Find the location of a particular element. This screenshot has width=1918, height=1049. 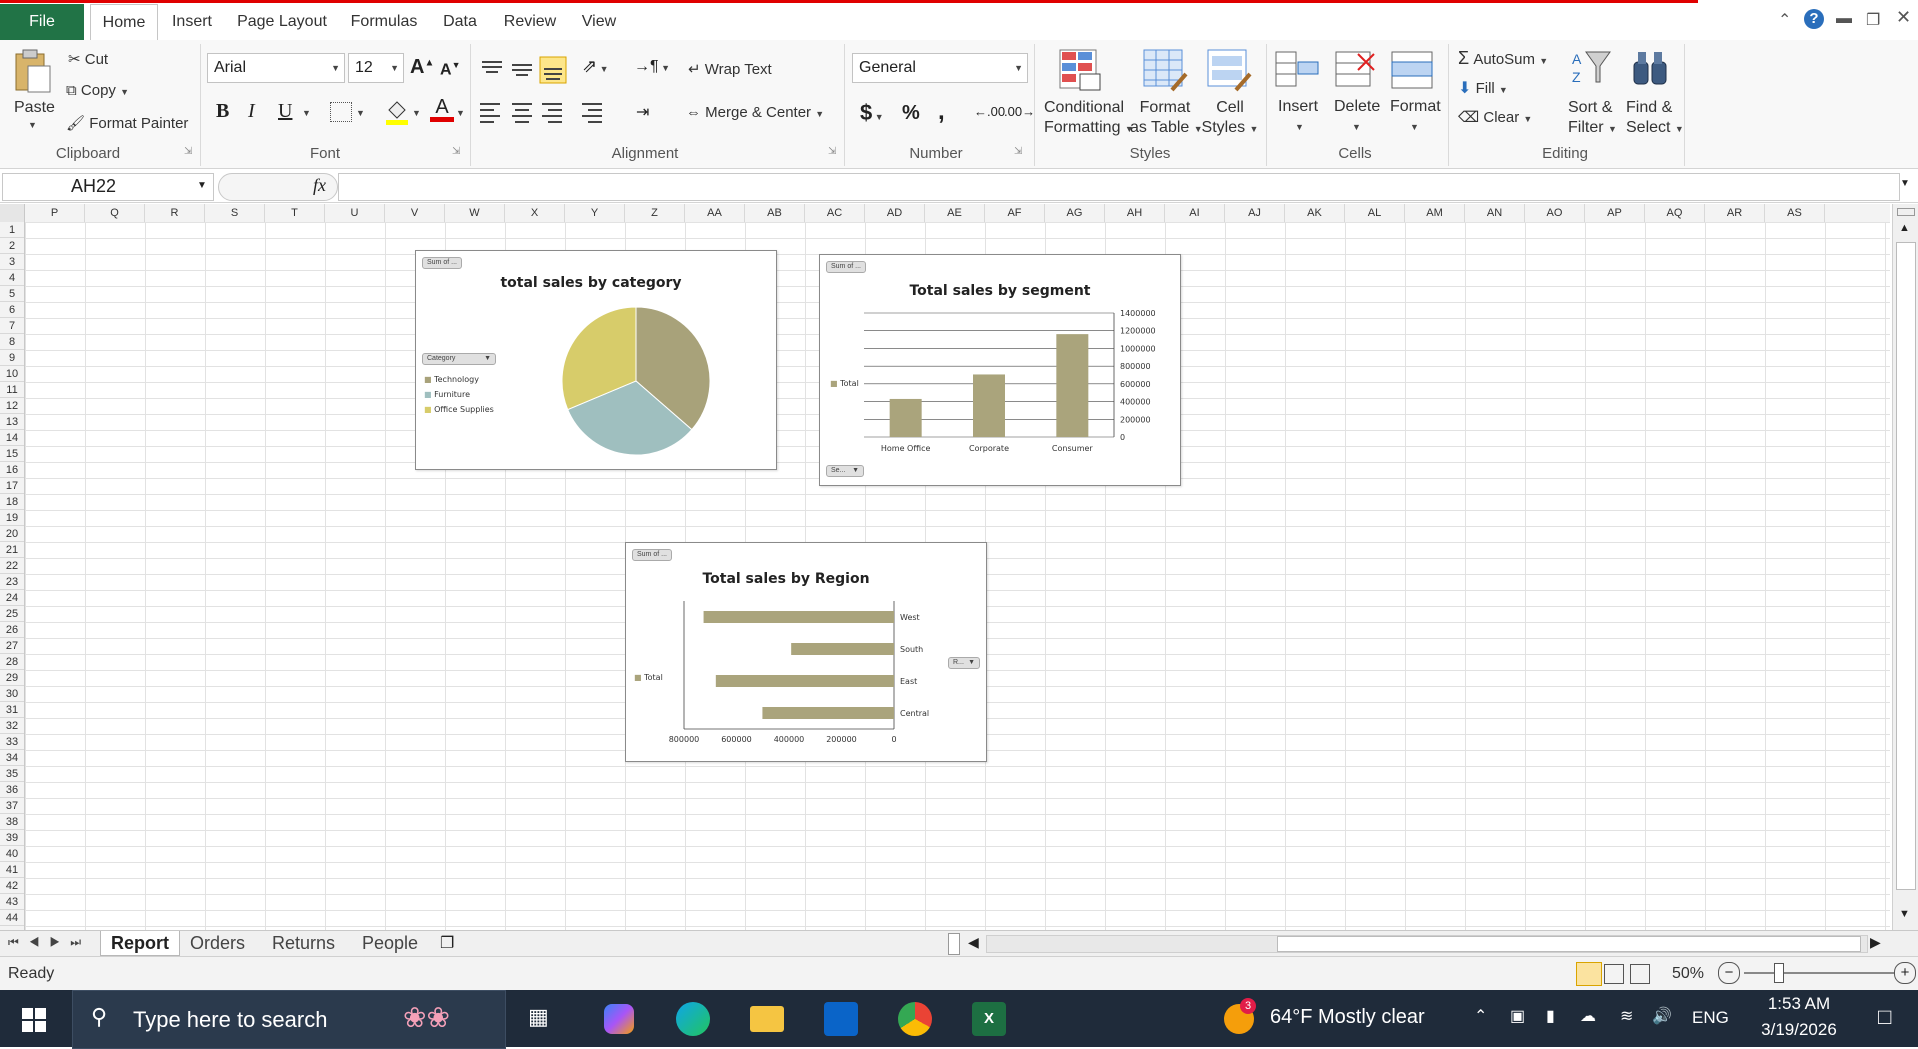

horizontal-scrollbar is located at coordinates (1427, 944).